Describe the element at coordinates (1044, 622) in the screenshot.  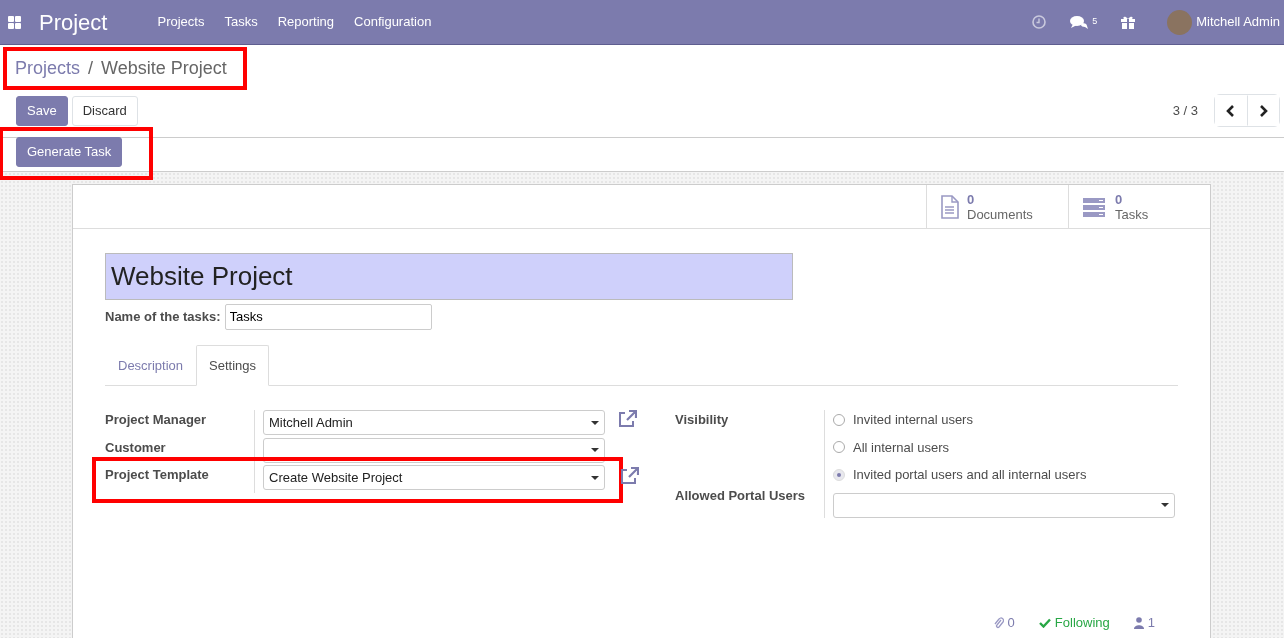
I see `check-icon` at that location.